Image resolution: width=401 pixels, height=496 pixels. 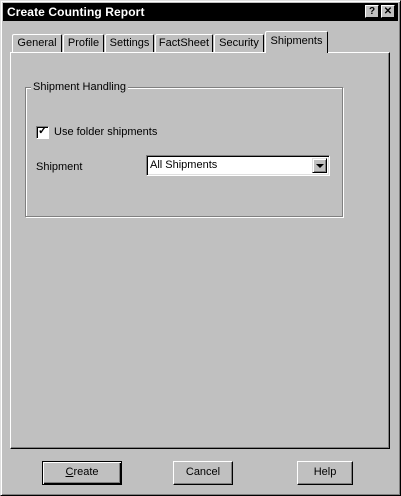 What do you see at coordinates (105, 132) in the screenshot?
I see `use-folder-shipments-label: Use folder shipments` at bounding box center [105, 132].